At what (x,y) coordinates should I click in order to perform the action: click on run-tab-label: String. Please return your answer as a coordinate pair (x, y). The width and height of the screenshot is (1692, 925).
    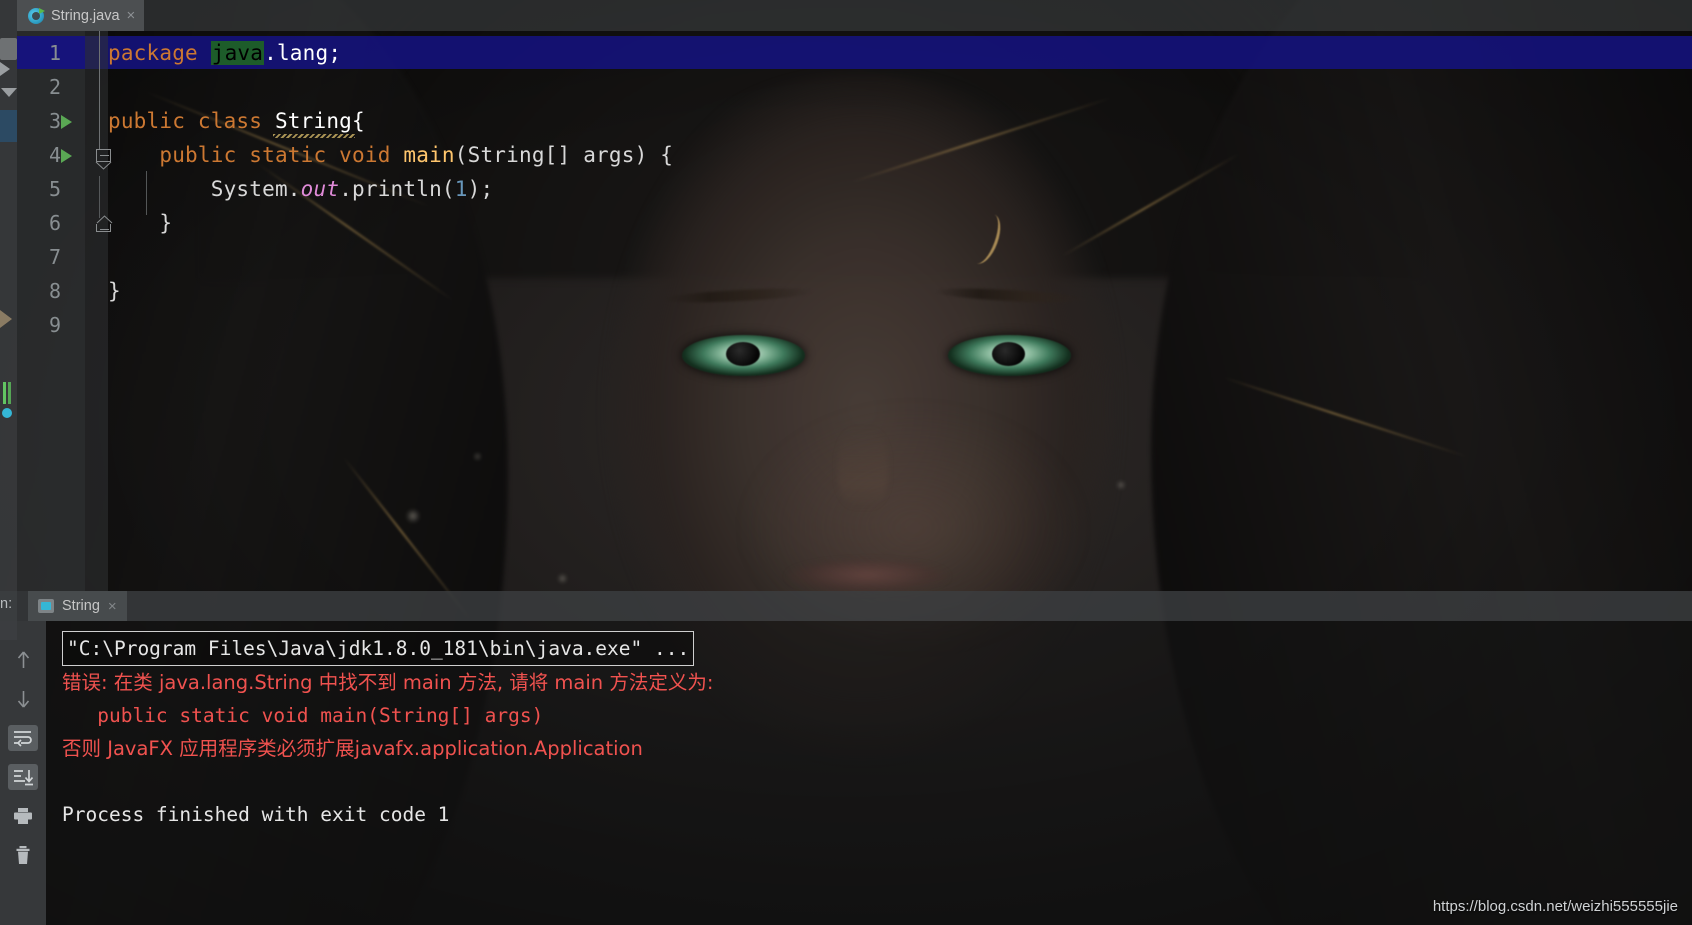
    Looking at the image, I should click on (81, 606).